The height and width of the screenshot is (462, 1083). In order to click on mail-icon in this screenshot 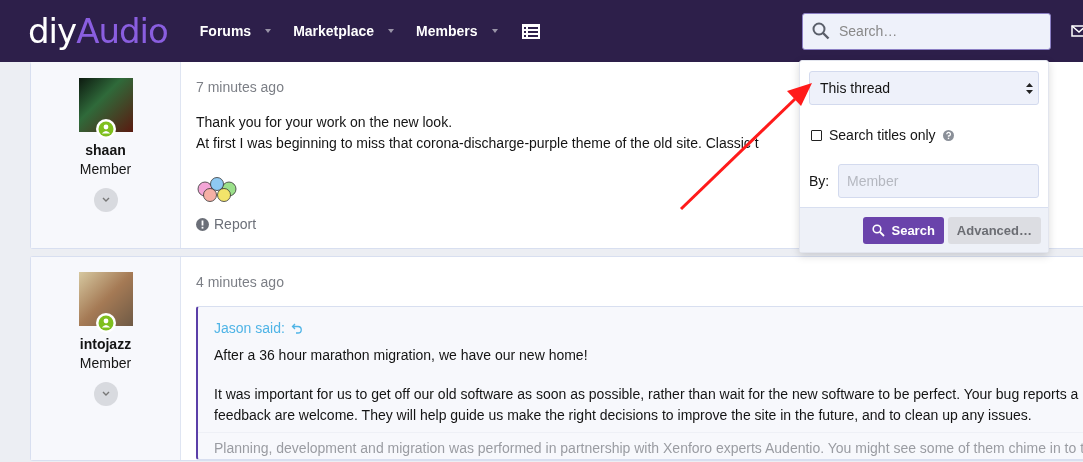, I will do `click(1077, 31)`.